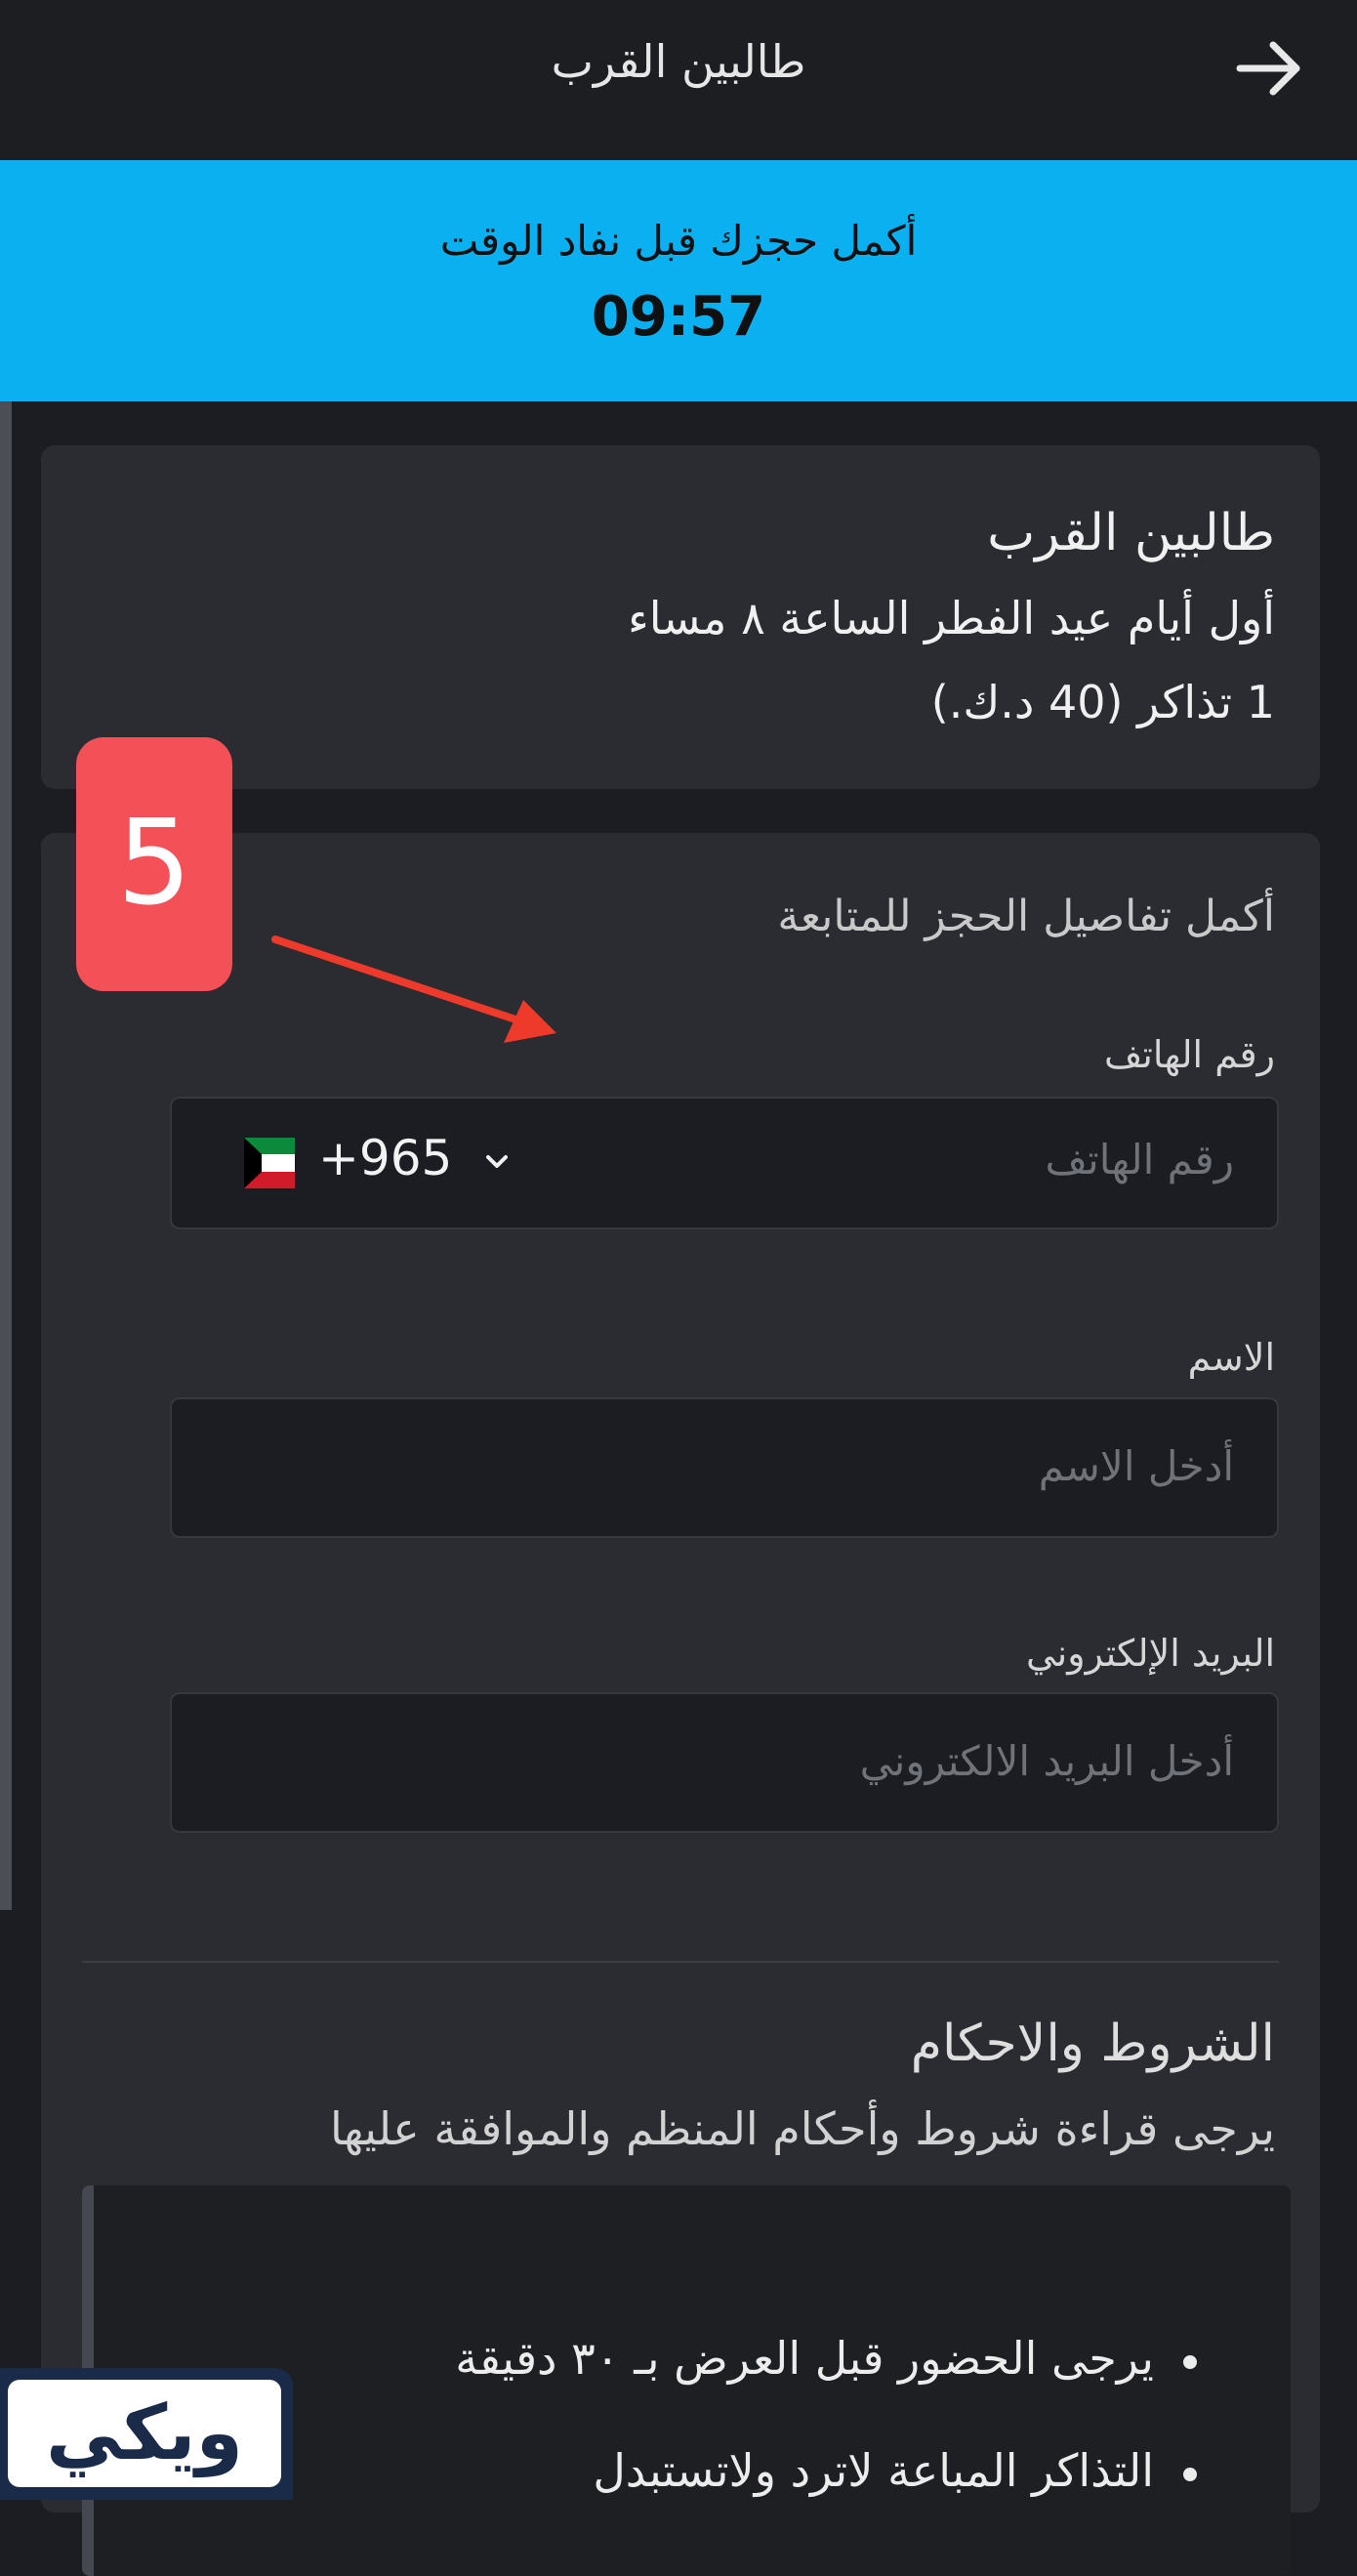 Image resolution: width=1357 pixels, height=2576 pixels. I want to click on wiki-logo-text: ويكي, so click(144, 2433).